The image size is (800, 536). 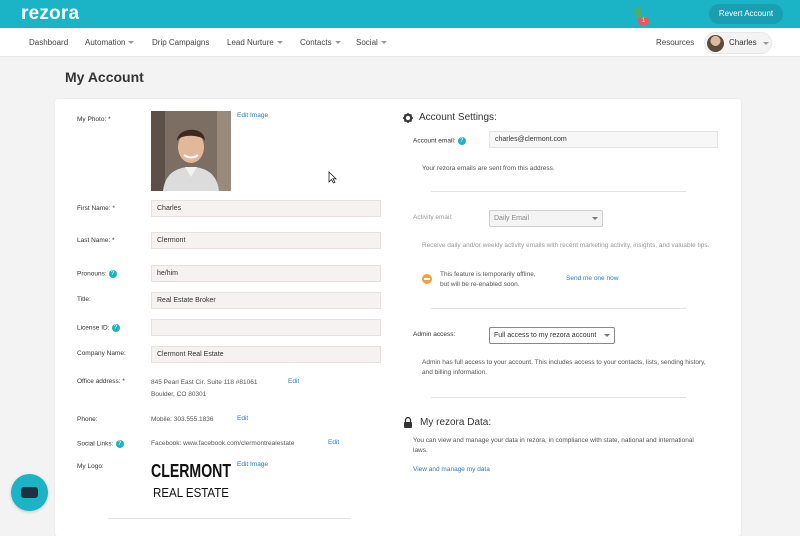 What do you see at coordinates (458, 117) in the screenshot?
I see `account-settings-title: Account Settings:` at bounding box center [458, 117].